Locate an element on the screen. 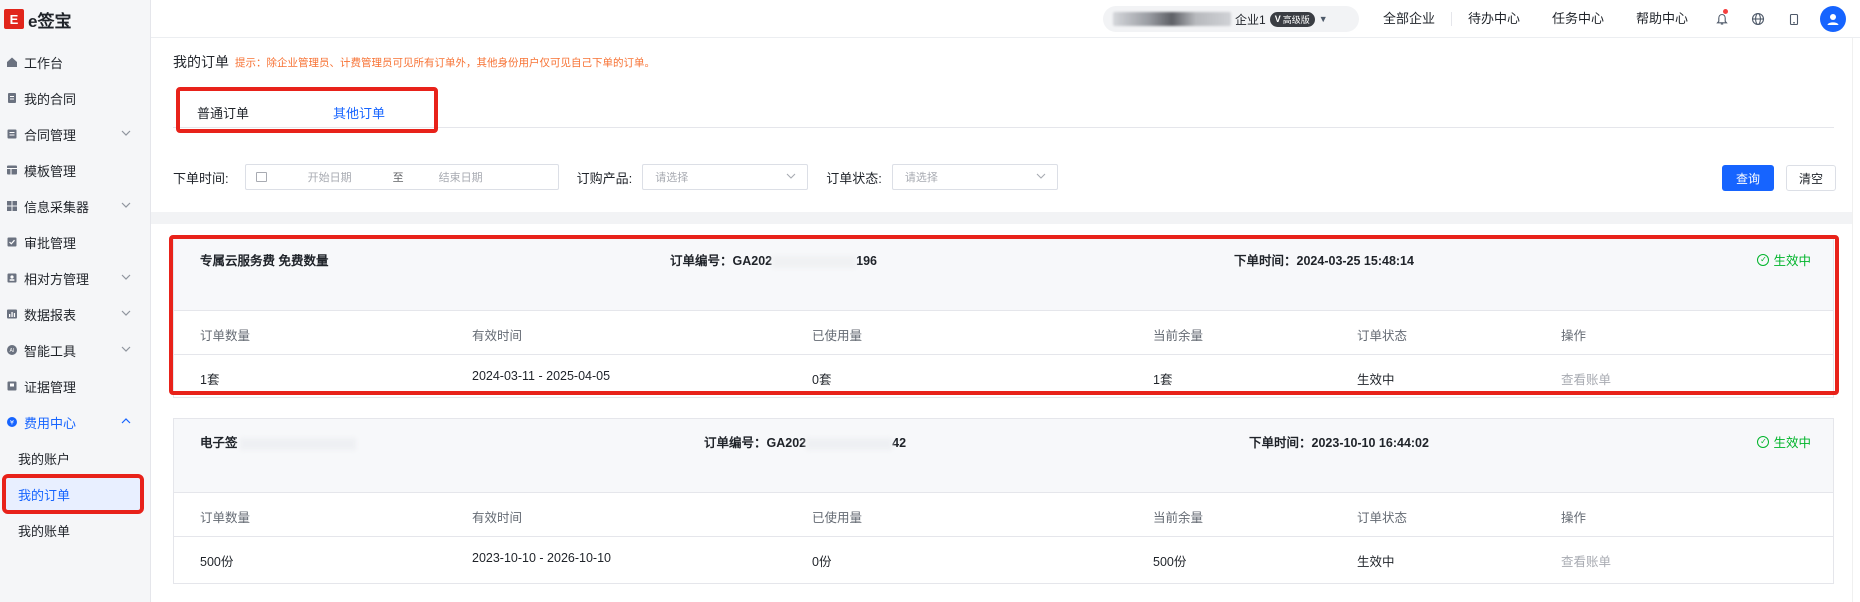 Image resolution: width=1860 pixels, height=602 pixels. order-time-label: 下单时间: is located at coordinates (201, 178).